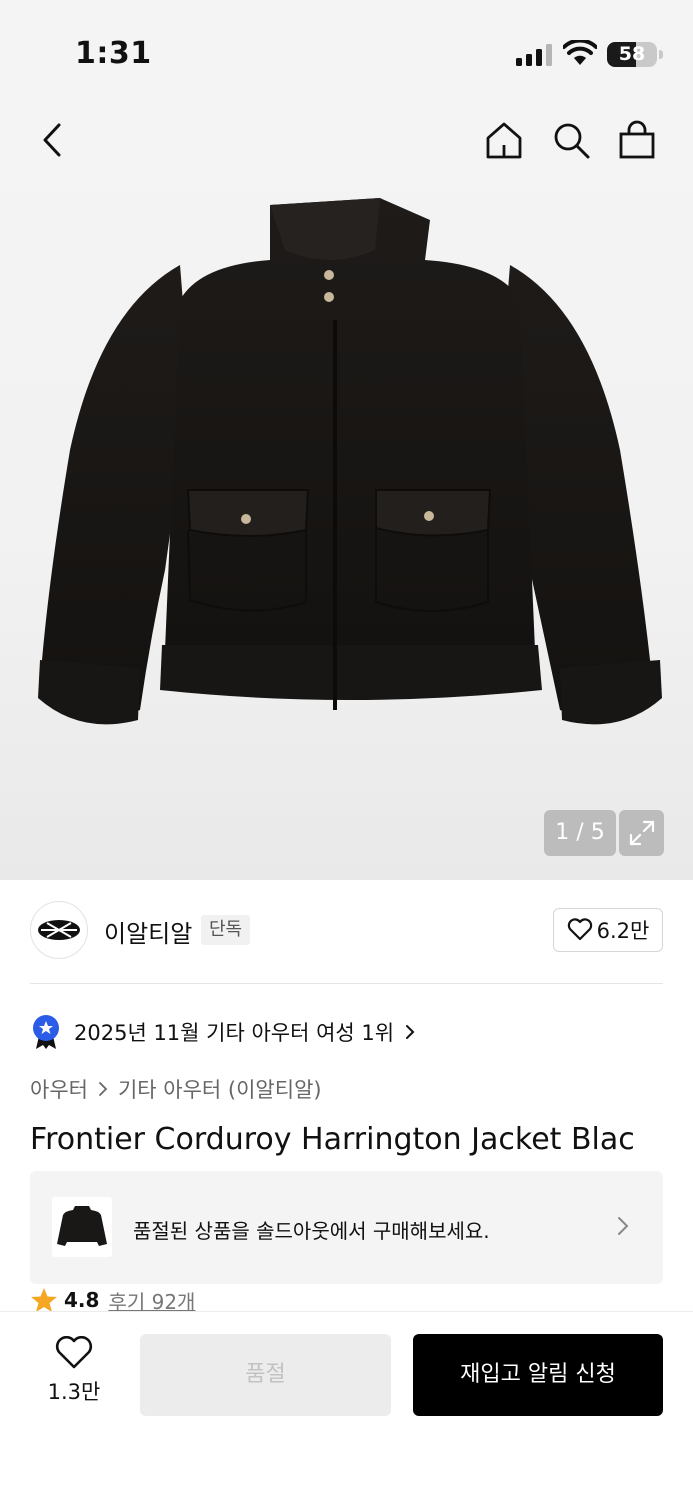 Image resolution: width=693 pixels, height=1500 pixels. I want to click on chevron-left-icon, so click(52, 140).